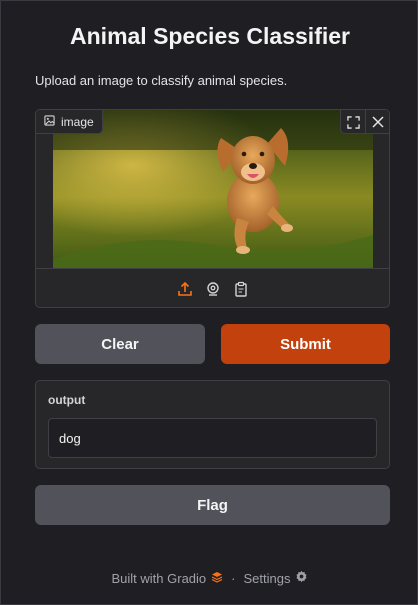 This screenshot has height=605, width=418. What do you see at coordinates (377, 122) in the screenshot?
I see `close-icon` at bounding box center [377, 122].